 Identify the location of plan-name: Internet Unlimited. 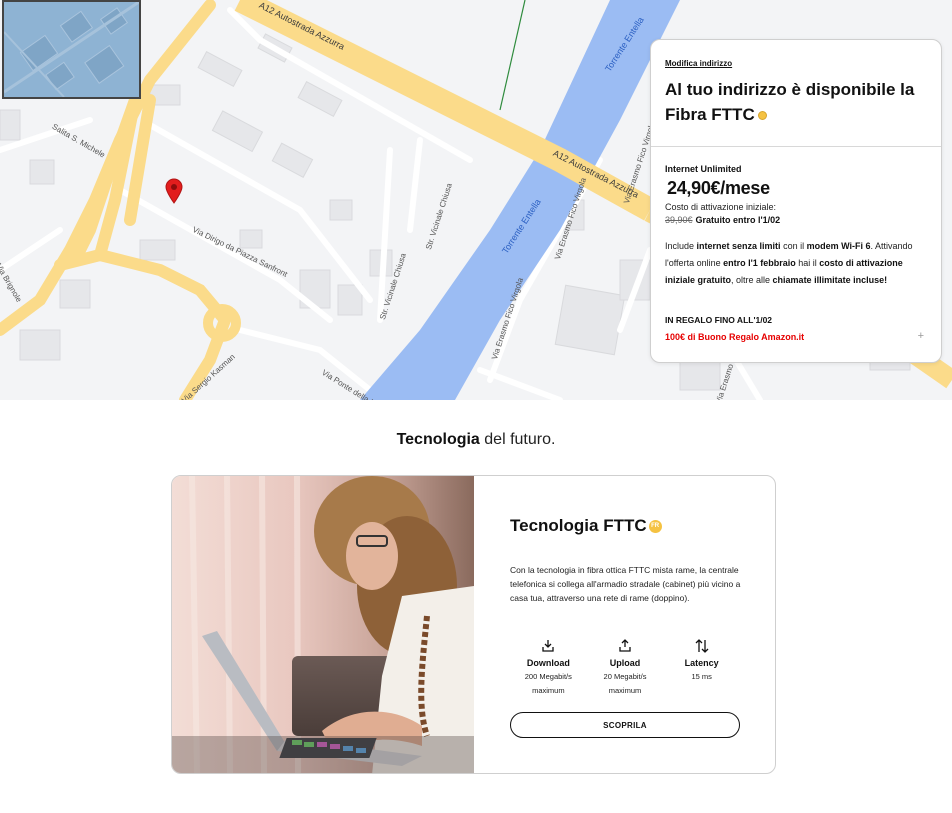
(703, 169).